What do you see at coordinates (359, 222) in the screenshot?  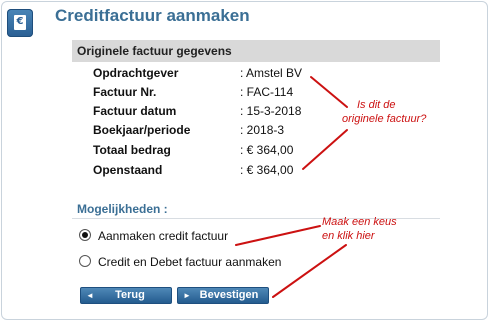 I see `annotation-text: Maak een keus` at bounding box center [359, 222].